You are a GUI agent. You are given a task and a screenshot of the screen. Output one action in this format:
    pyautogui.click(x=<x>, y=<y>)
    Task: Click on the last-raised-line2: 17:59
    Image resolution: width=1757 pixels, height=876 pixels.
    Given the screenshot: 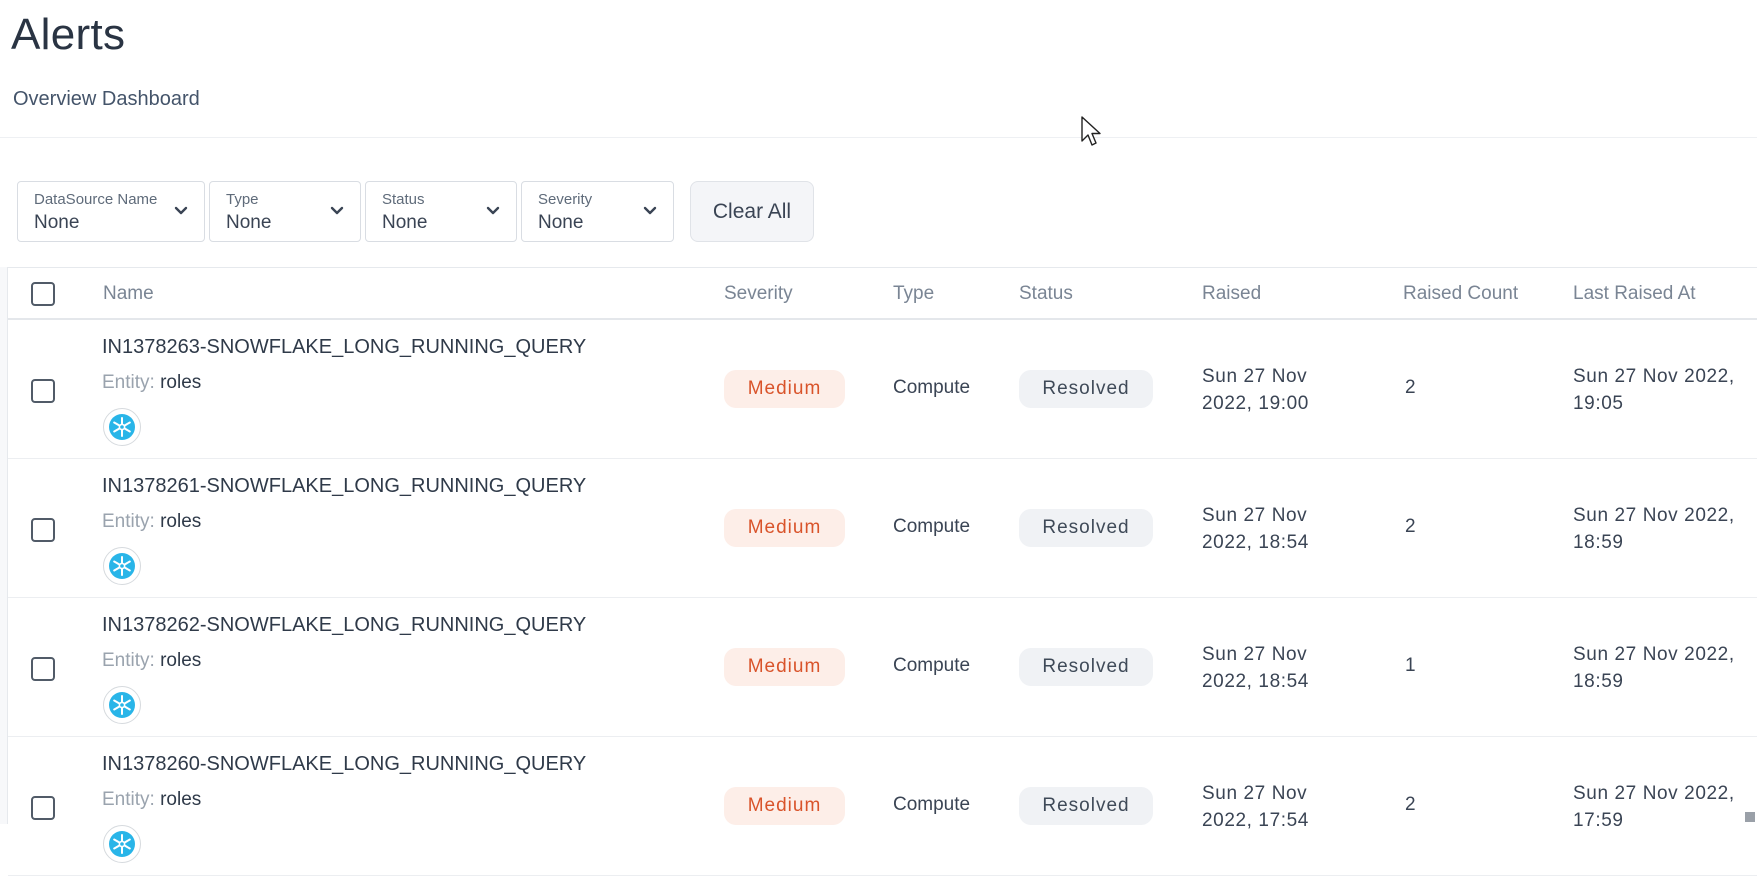 What is the action you would take?
    pyautogui.click(x=1654, y=820)
    